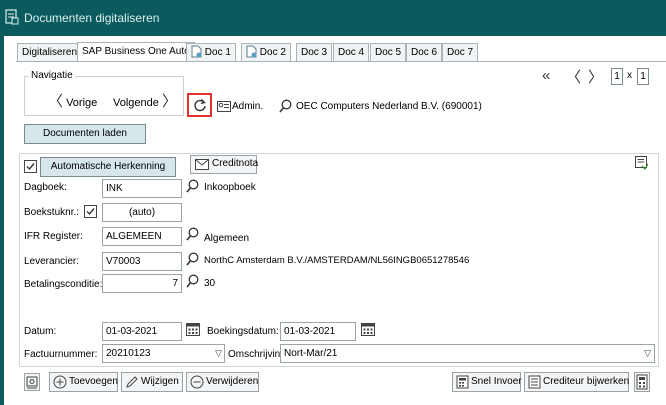 This screenshot has height=405, width=666. Describe the element at coordinates (61, 354) in the screenshot. I see `factuurnummer-label: Factuurnummer:` at that location.